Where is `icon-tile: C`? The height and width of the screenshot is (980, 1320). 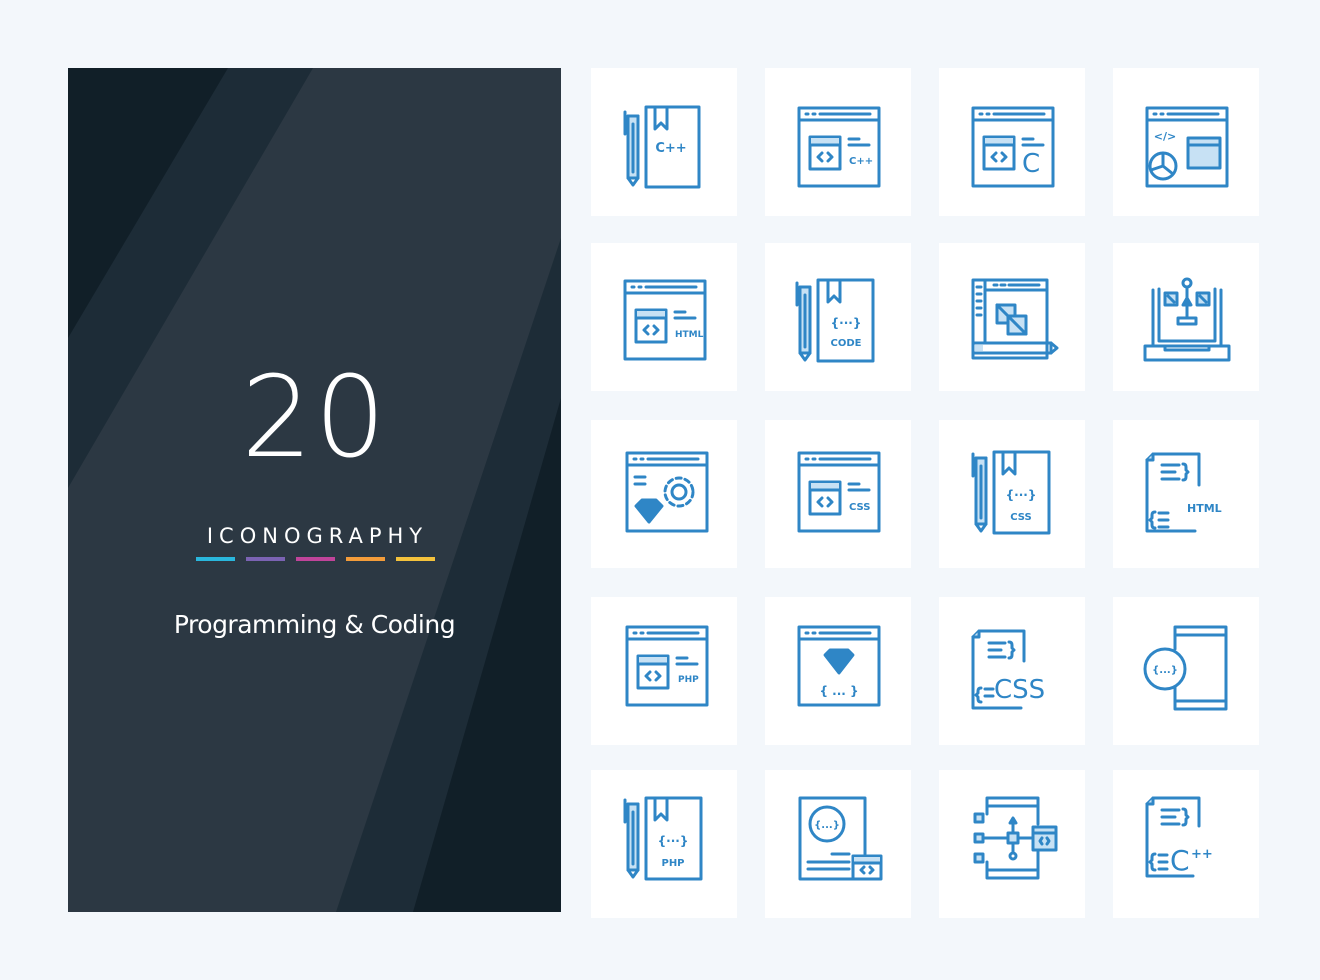 icon-tile: C is located at coordinates (1012, 142).